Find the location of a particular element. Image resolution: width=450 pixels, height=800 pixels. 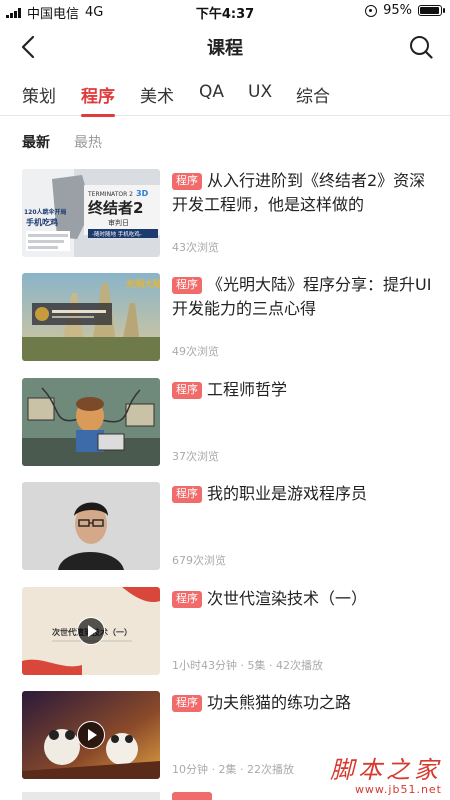

article-title-text: 从入行进阶到《终结者2》资深开发工程师，他是这样做的 is located at coordinates (299, 192).